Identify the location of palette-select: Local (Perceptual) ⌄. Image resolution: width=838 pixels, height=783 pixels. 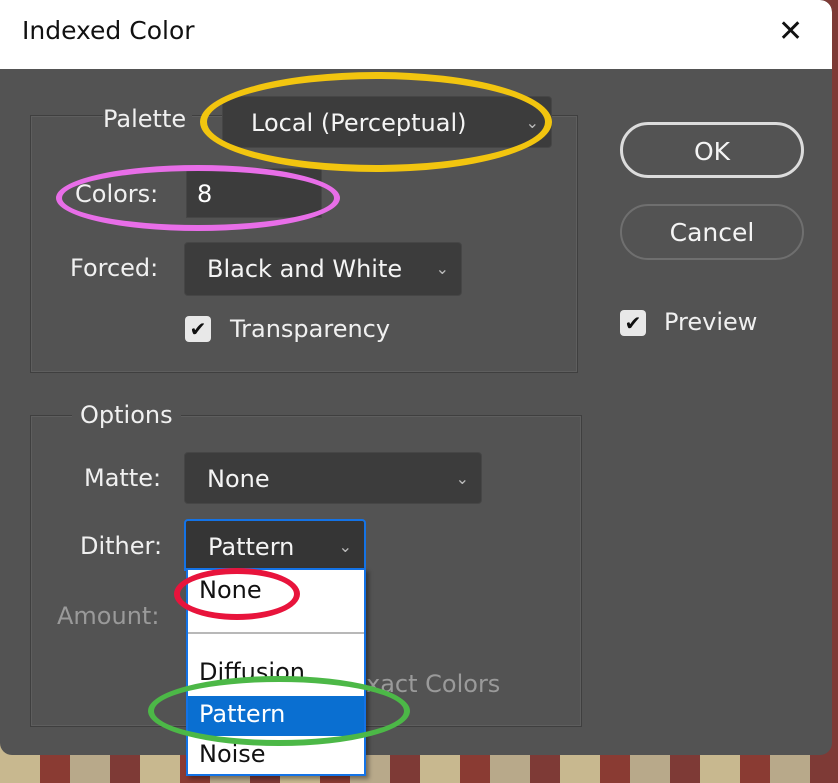
(387, 122).